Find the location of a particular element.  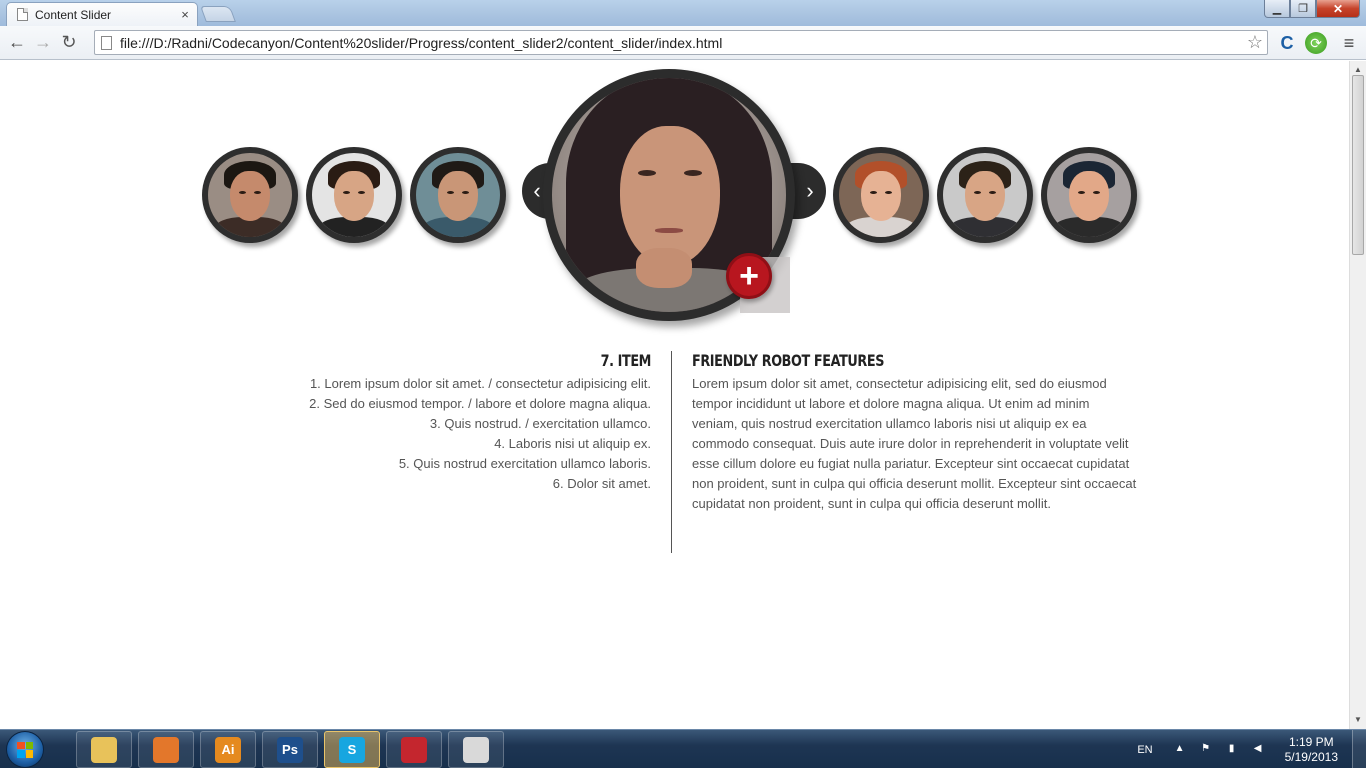

taskbar-photoshop: Ps is located at coordinates (290, 749).